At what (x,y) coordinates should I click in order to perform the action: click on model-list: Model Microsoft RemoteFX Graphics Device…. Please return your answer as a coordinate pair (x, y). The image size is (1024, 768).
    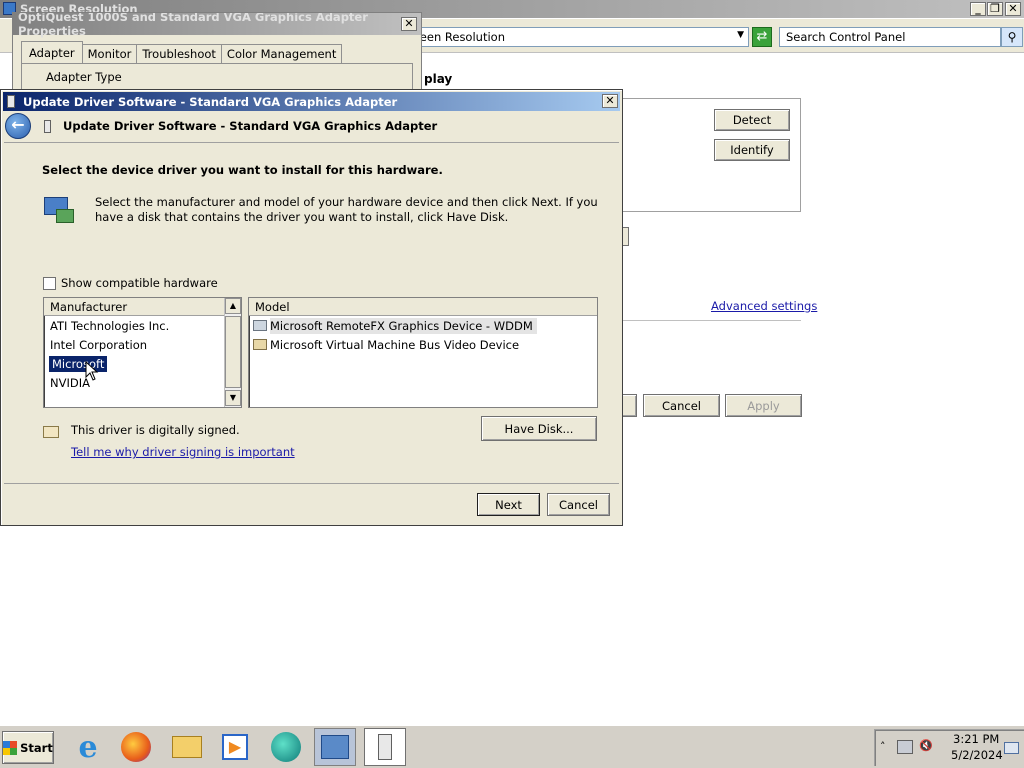
    Looking at the image, I should click on (423, 352).